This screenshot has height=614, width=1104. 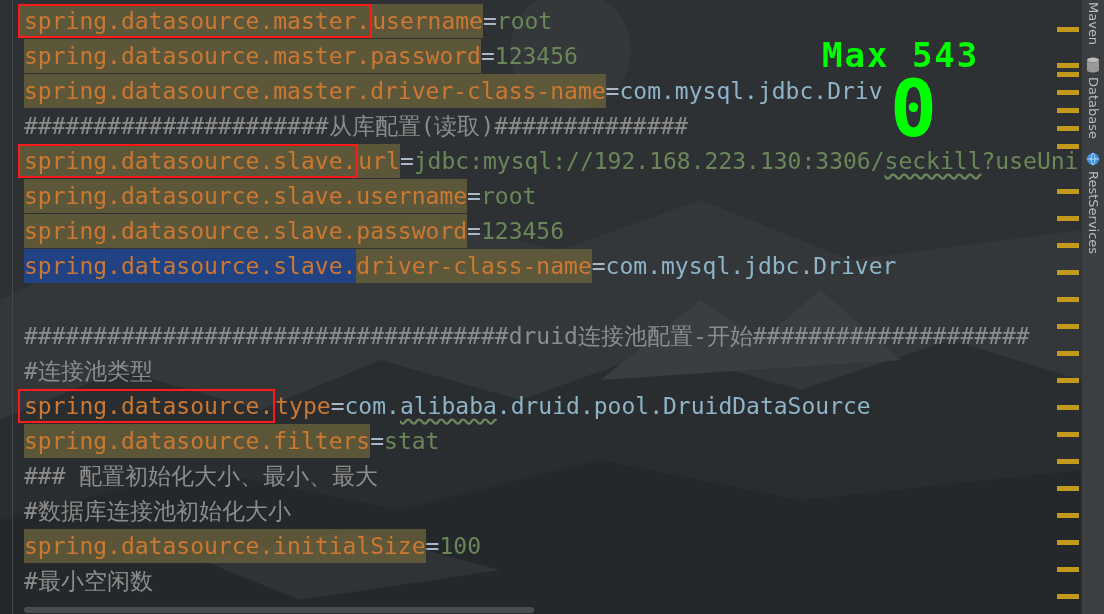 I want to click on property-value: stat, so click(x=412, y=441).